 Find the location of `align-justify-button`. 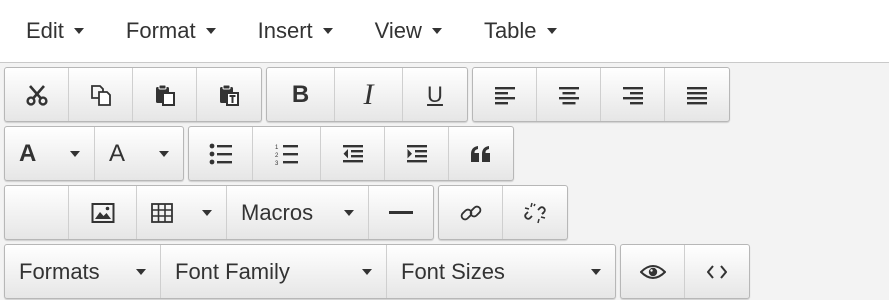

align-justify-button is located at coordinates (697, 94).